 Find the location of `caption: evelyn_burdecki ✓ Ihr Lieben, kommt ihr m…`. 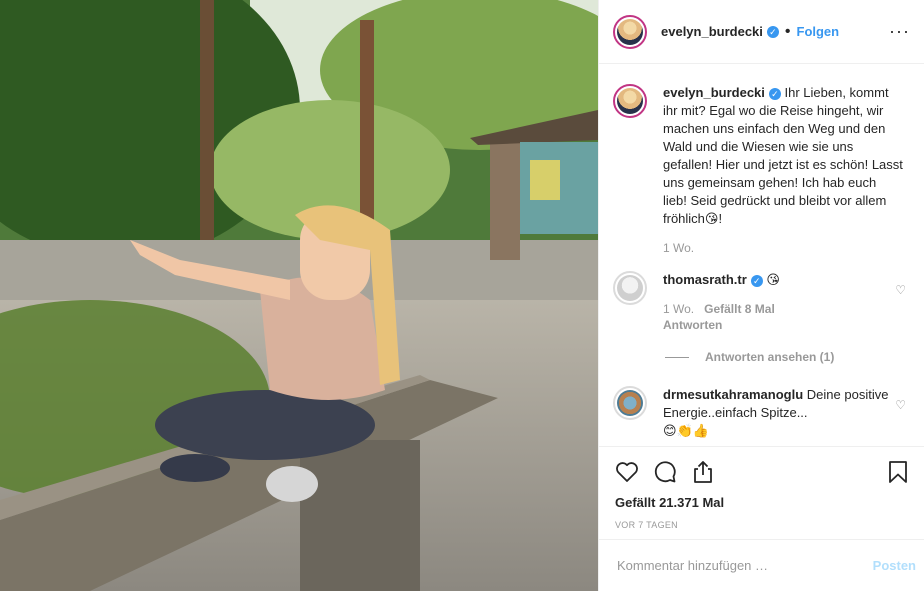

caption: evelyn_burdecki ✓ Ihr Lieben, kommt ihr m… is located at coordinates (761, 169).